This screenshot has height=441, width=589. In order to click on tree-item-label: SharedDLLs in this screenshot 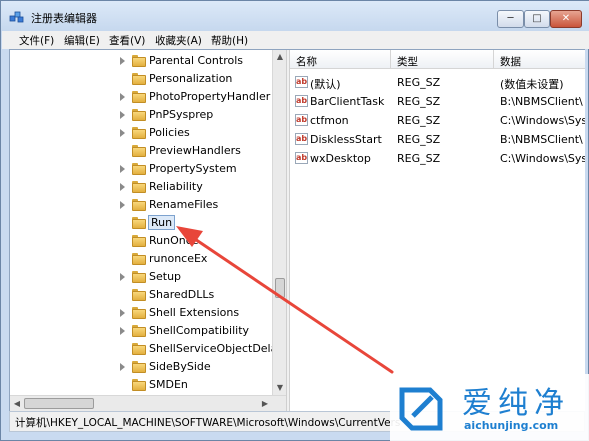, I will do `click(182, 294)`.